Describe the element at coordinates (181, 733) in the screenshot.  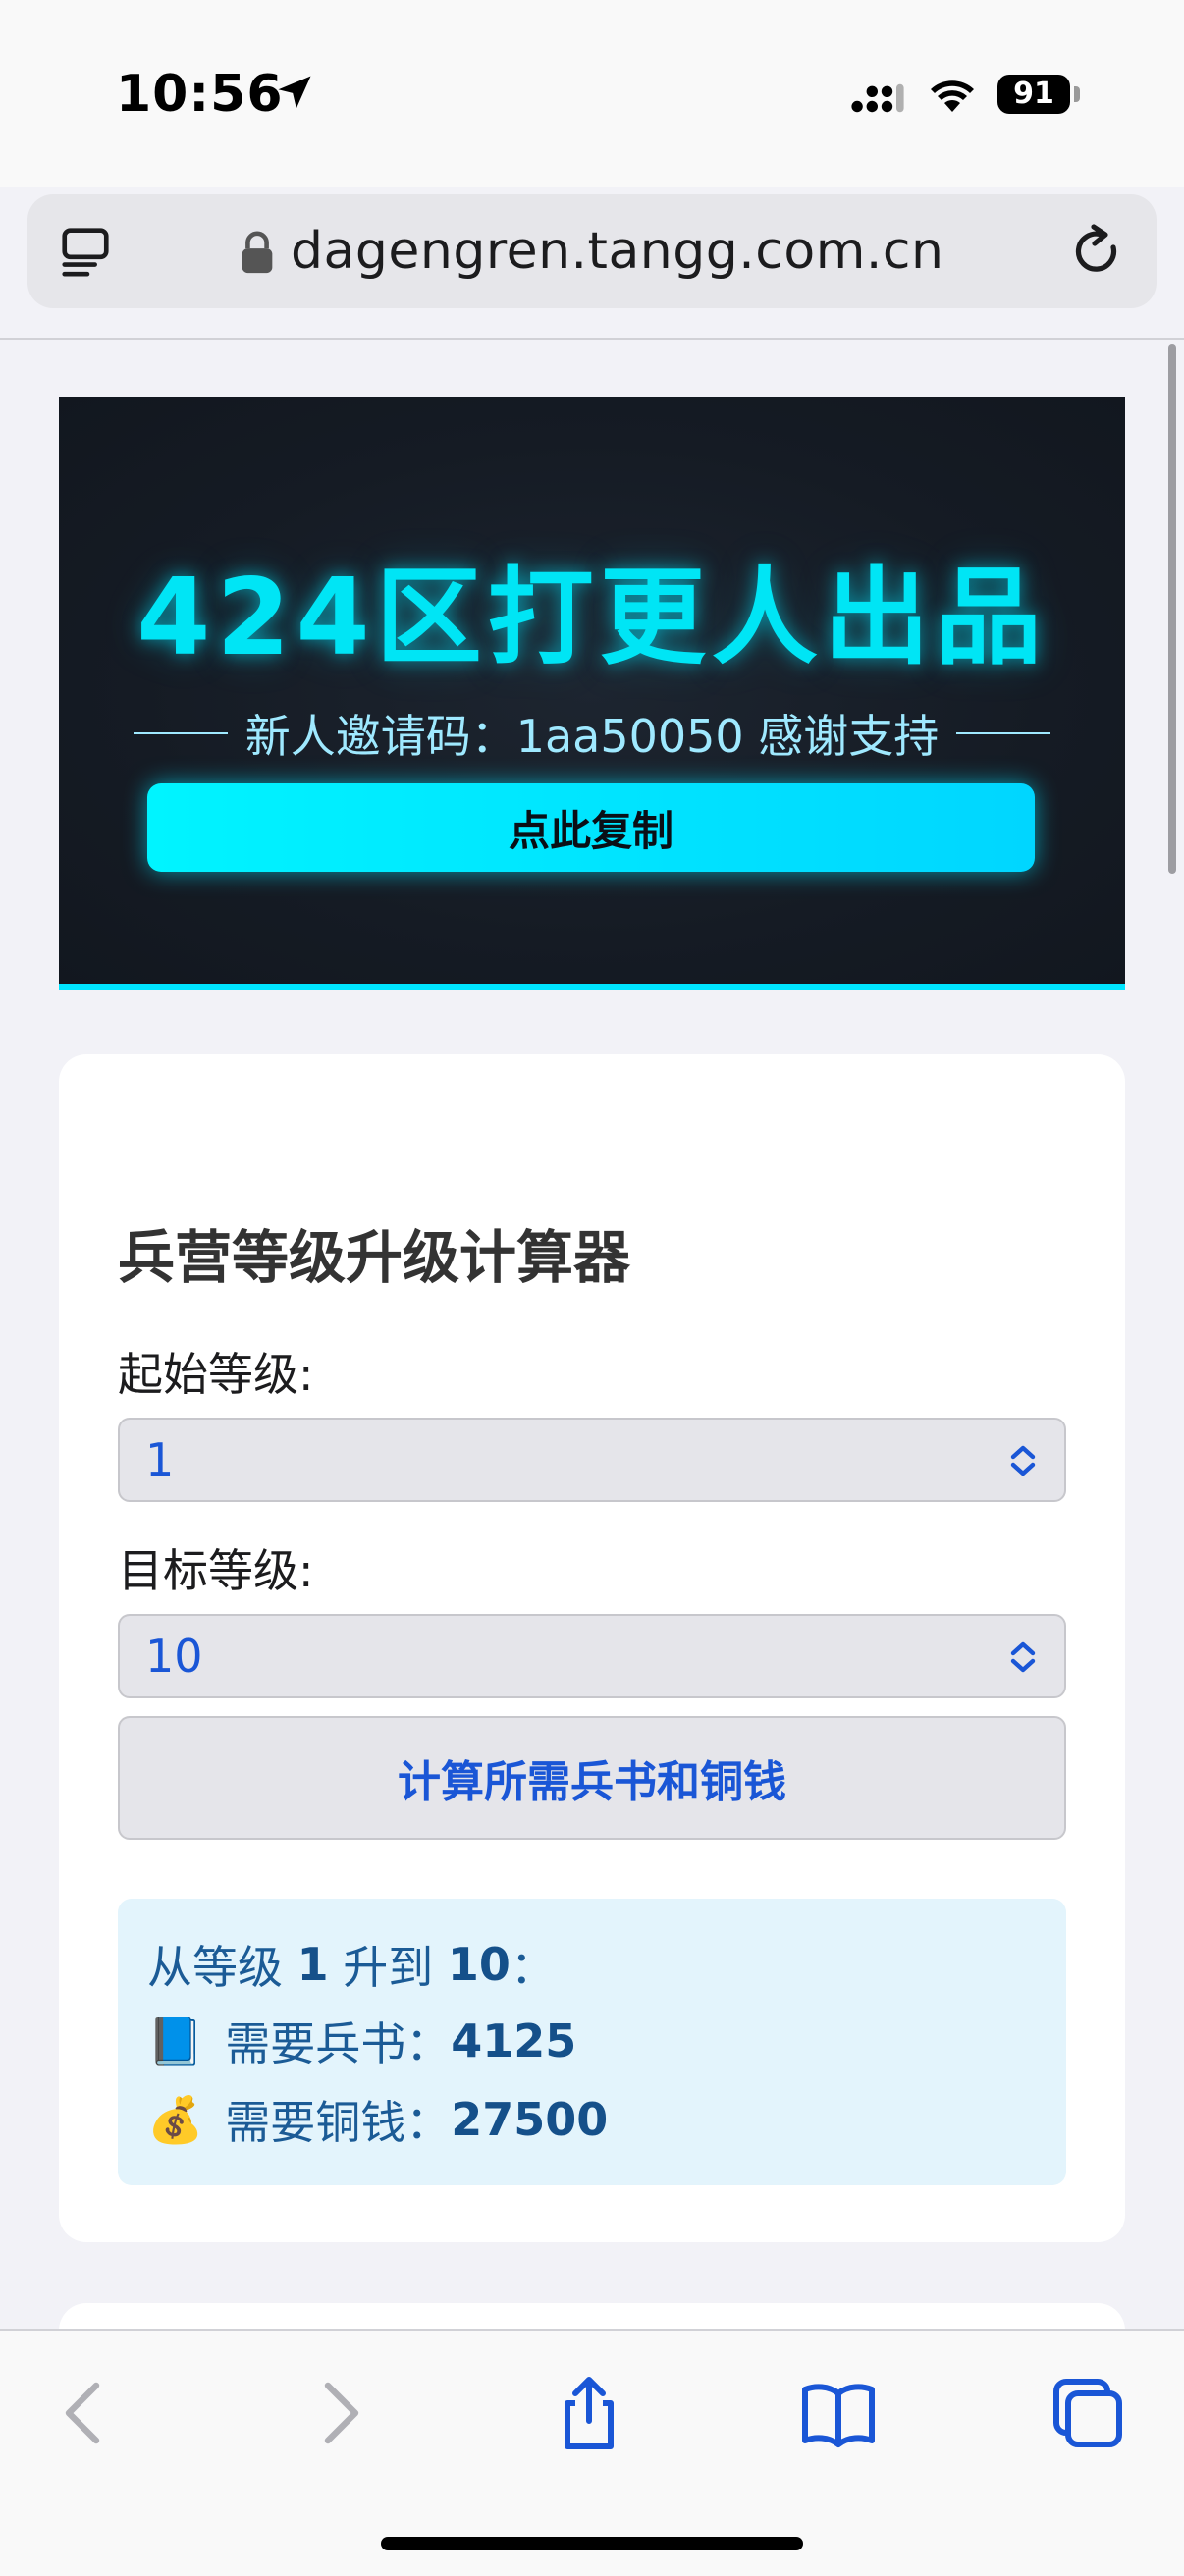
I see `subtitle-line-left` at that location.